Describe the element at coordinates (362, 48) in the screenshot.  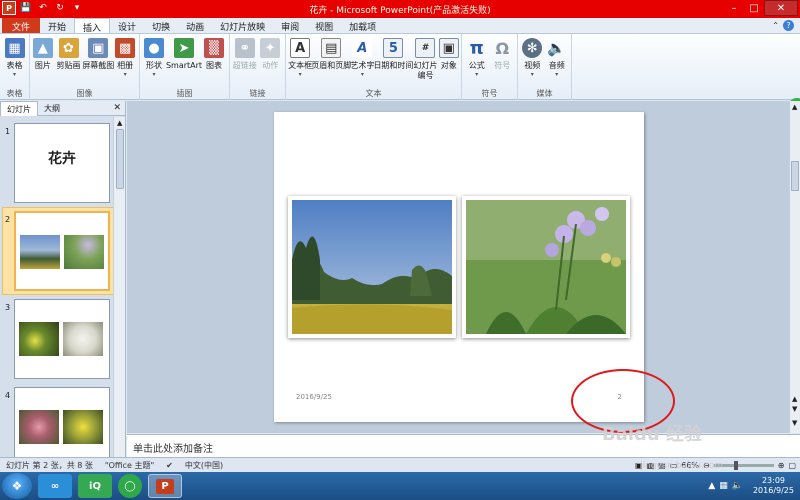
I see `wordart-icon: A` at that location.